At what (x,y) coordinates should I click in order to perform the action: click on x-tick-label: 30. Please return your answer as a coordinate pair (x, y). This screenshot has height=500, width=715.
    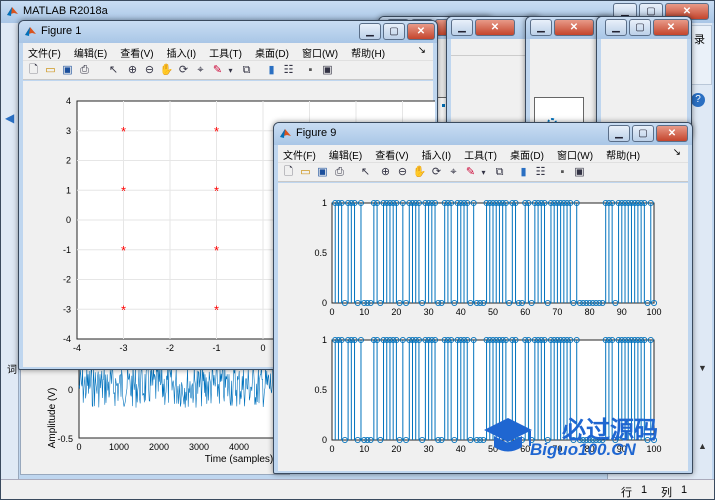
    Looking at the image, I should click on (429, 312).